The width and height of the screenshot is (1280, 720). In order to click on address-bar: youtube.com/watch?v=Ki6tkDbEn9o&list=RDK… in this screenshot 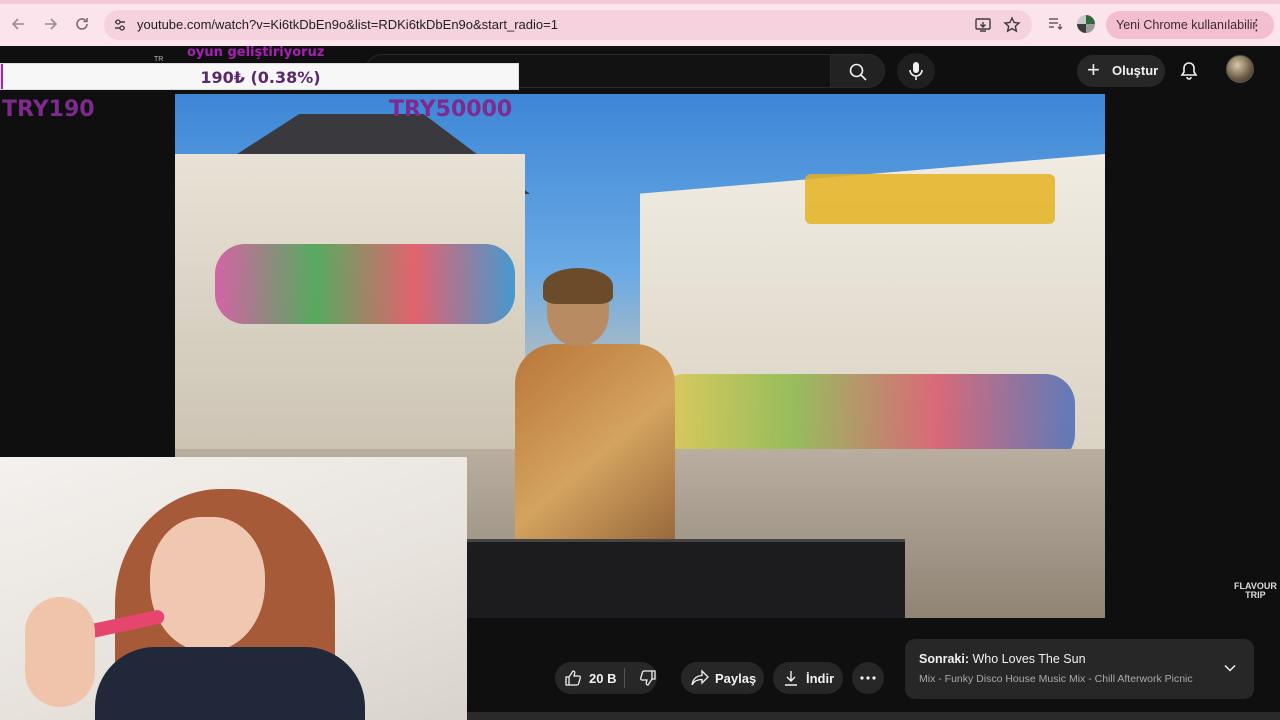, I will do `click(568, 25)`.